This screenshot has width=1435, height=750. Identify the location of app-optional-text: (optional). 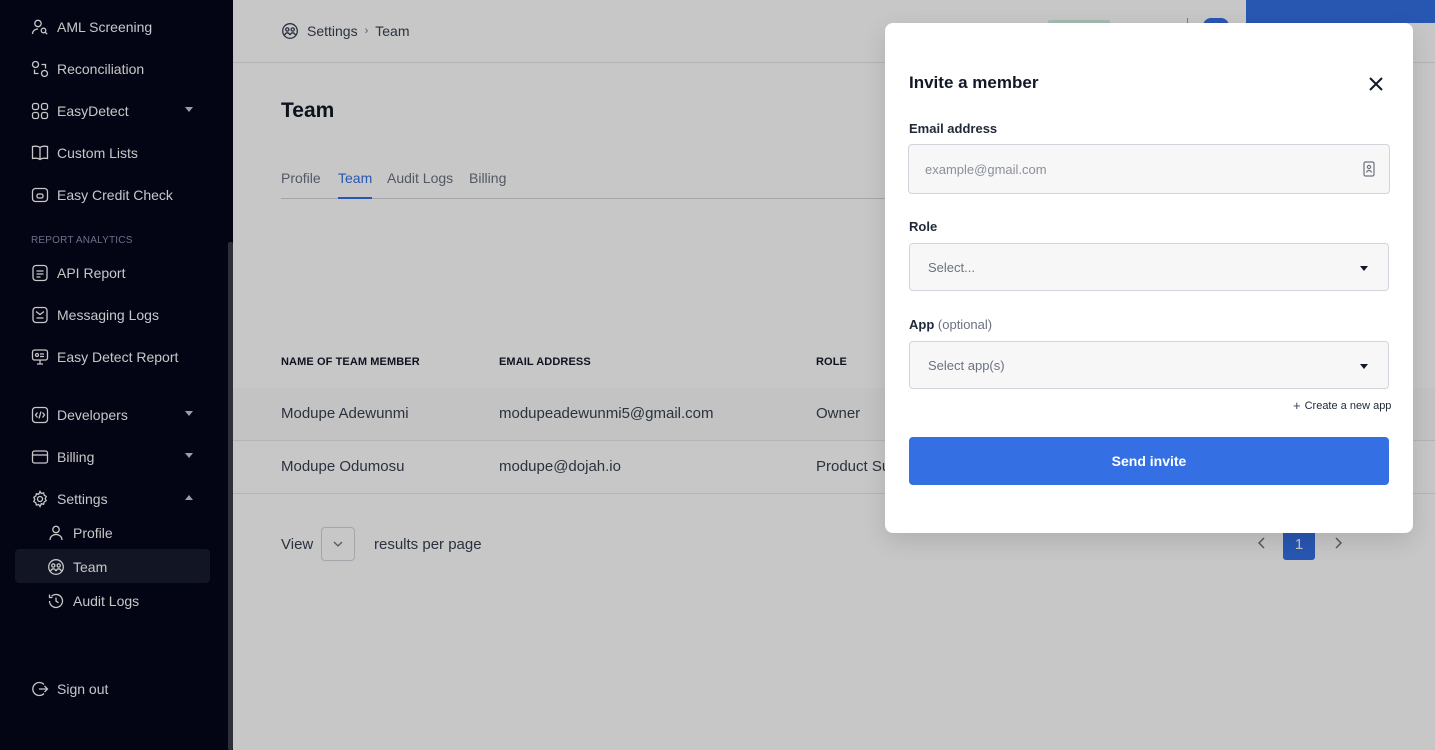
(965, 324).